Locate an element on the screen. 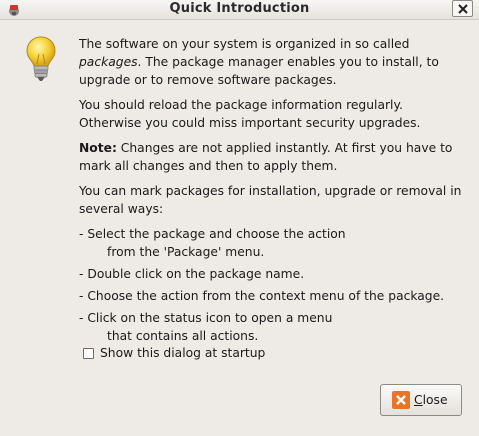 The width and height of the screenshot is (479, 436). close-button-label: Close is located at coordinates (431, 400).